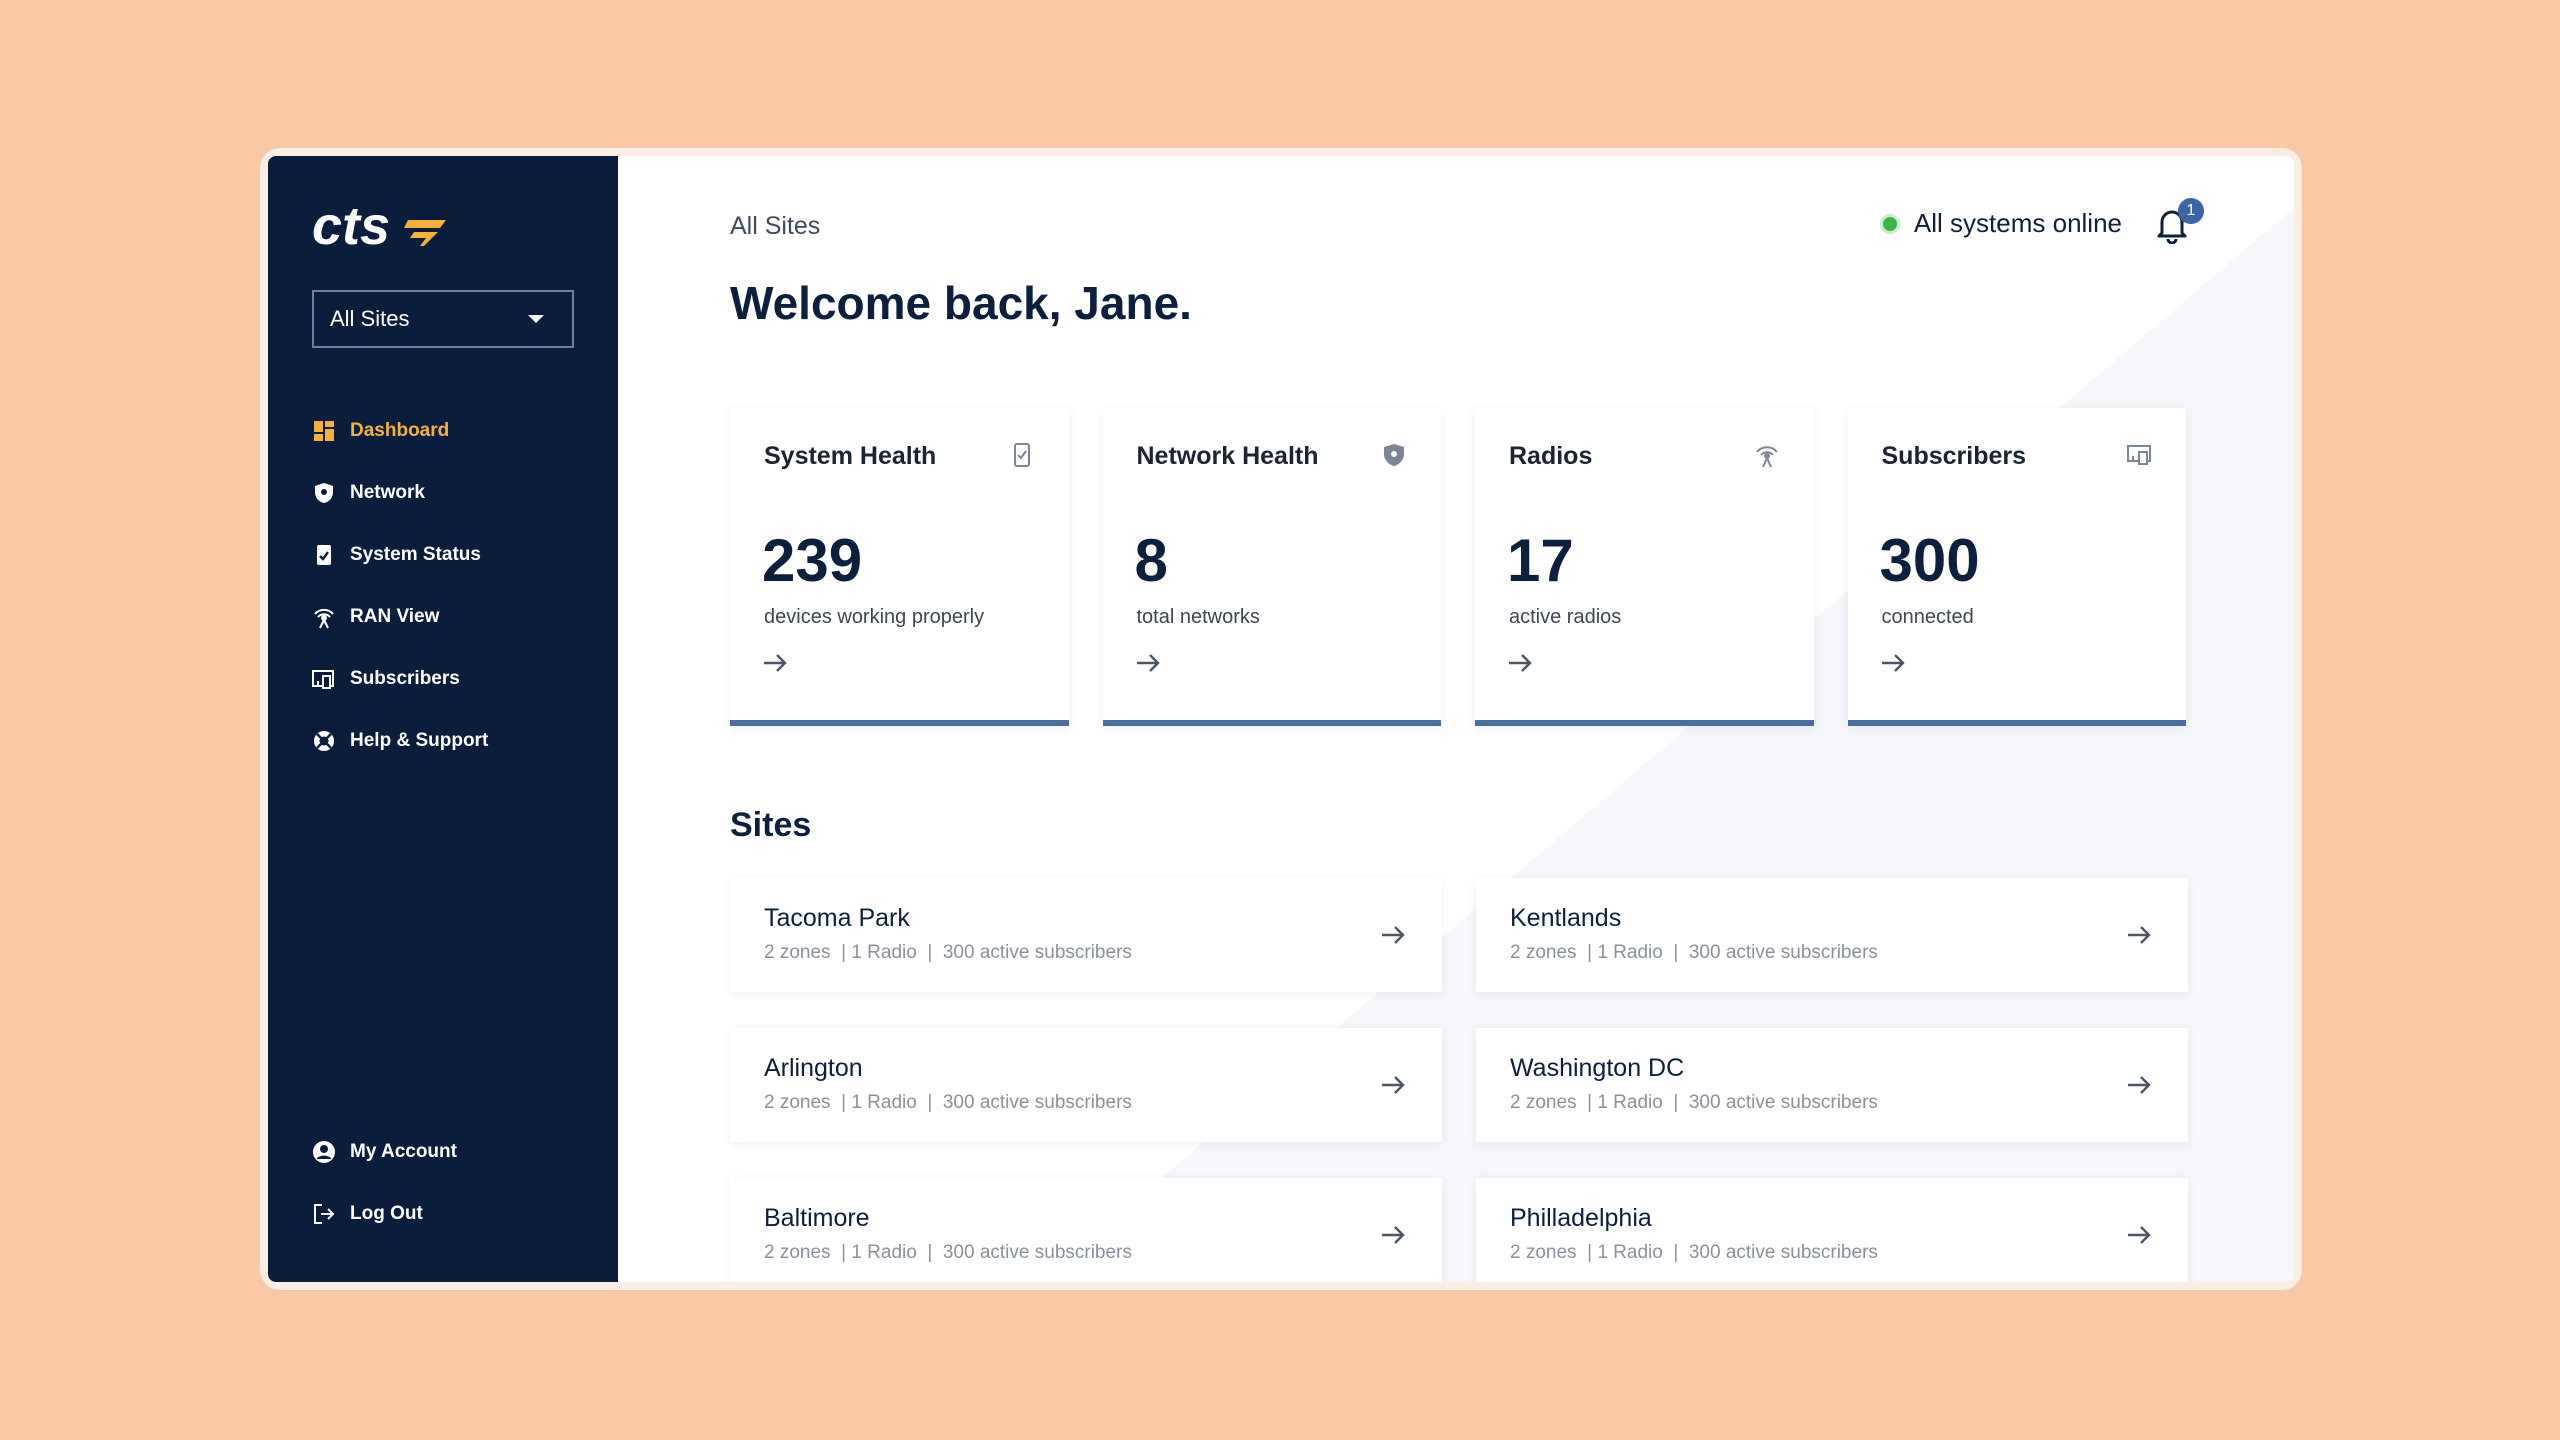 Image resolution: width=2560 pixels, height=1440 pixels. Describe the element at coordinates (2191, 211) in the screenshot. I see `notification-badge: 1` at that location.